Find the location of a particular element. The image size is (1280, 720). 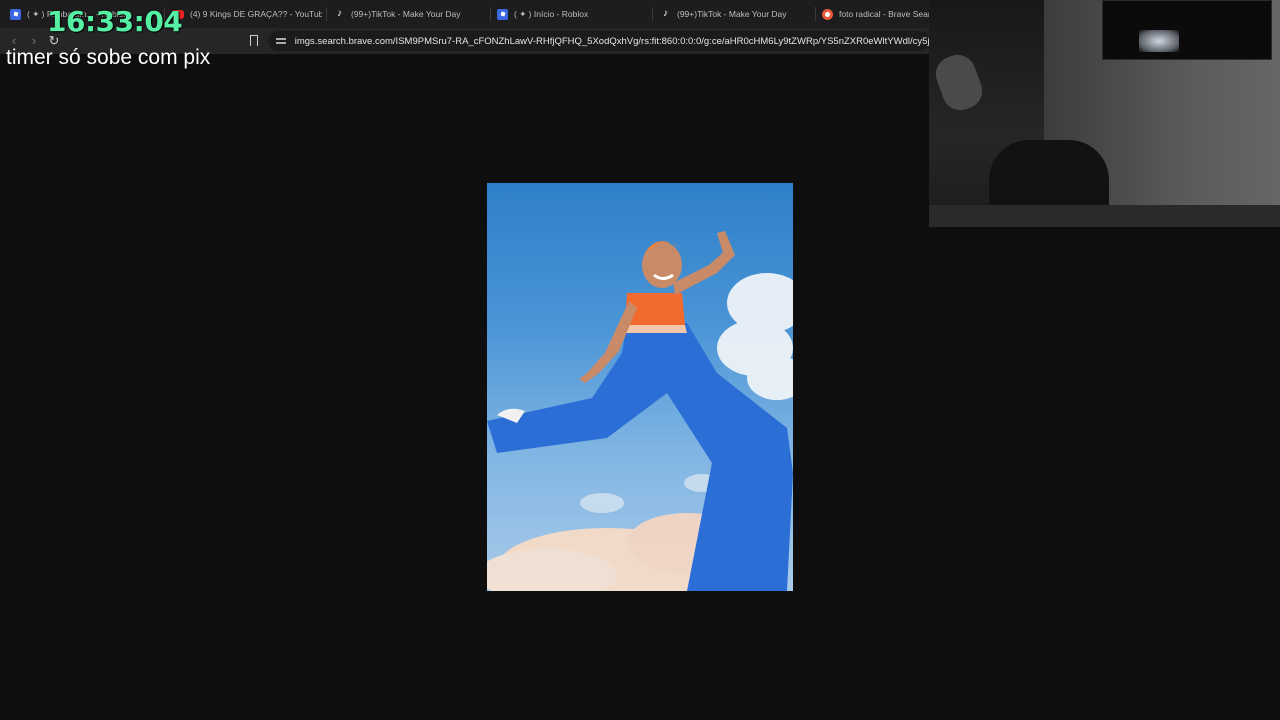

webcam-tv-screen is located at coordinates (1159, 41).